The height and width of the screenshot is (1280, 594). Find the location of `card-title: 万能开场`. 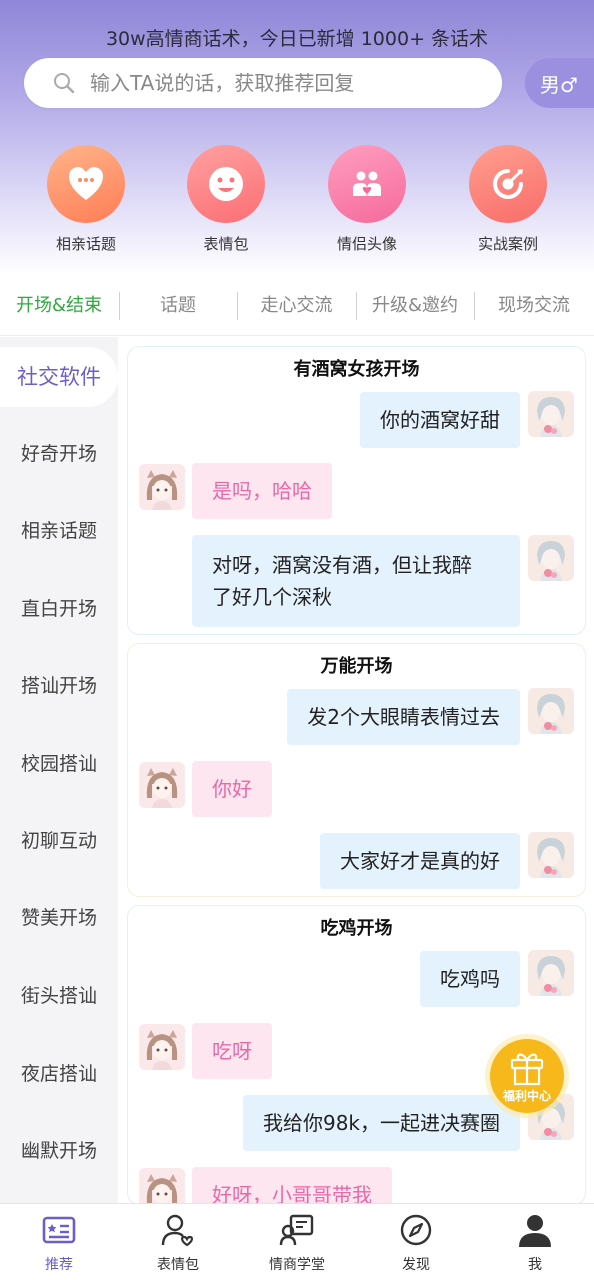

card-title: 万能开场 is located at coordinates (356, 666).